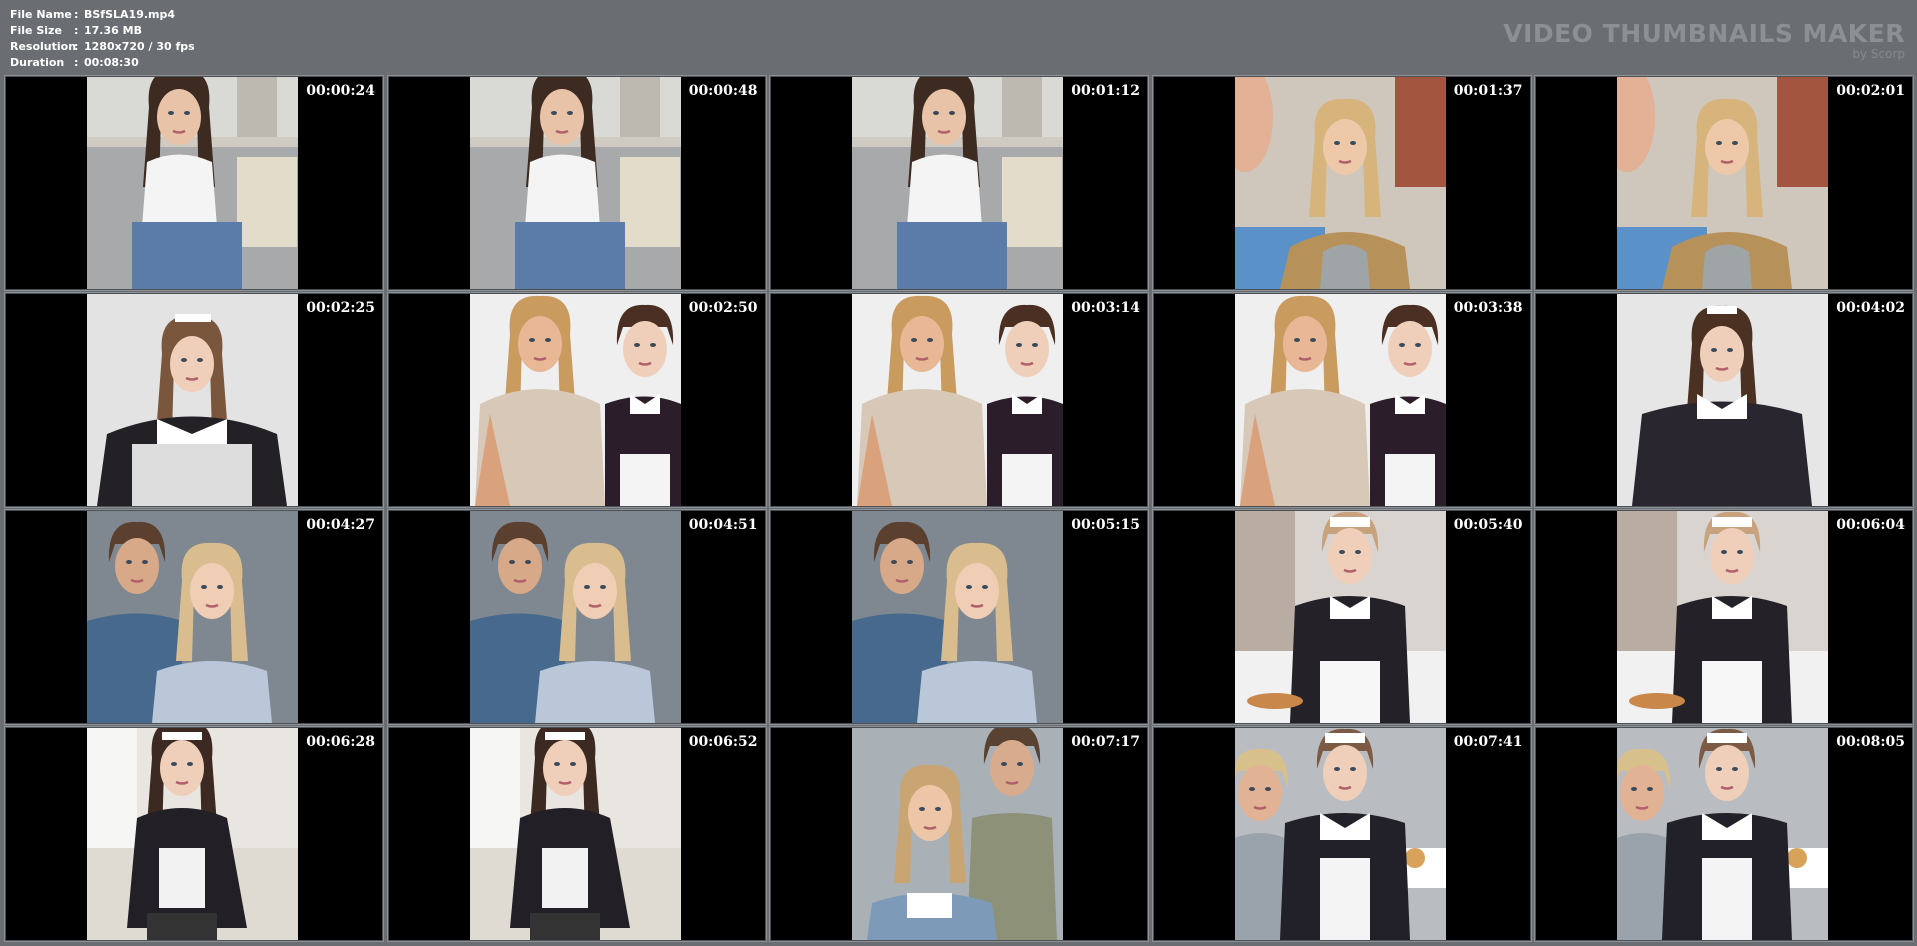 The image size is (1917, 946). I want to click on file-size-row: File Size : 17.36 MB, so click(102, 31).